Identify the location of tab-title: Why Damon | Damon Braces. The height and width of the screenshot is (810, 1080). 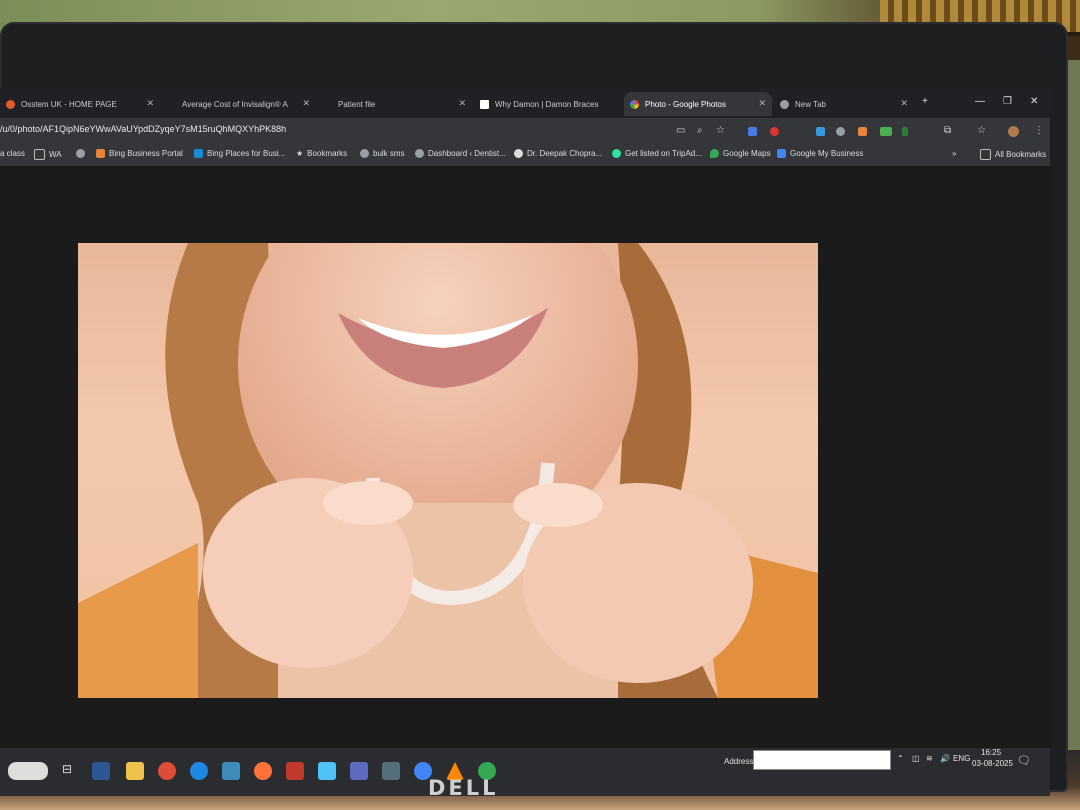
(547, 104).